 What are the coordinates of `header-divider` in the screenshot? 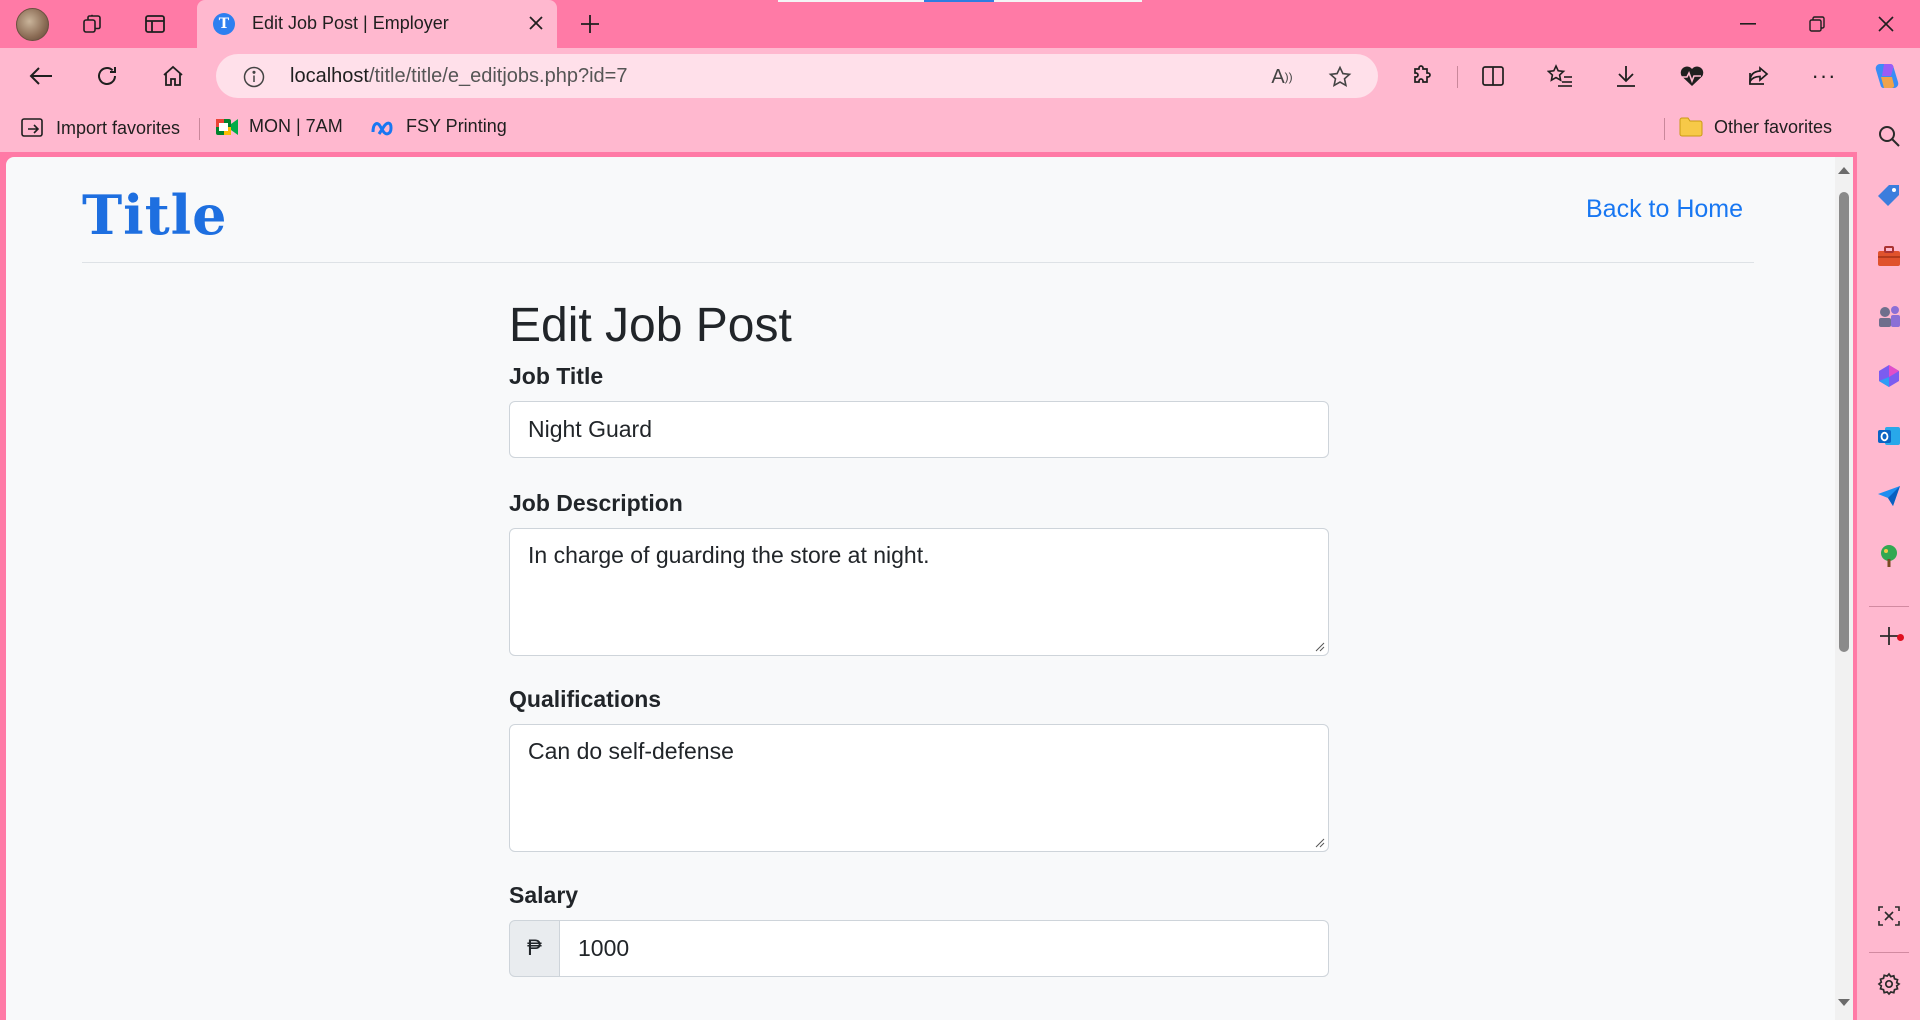 It's located at (918, 262).